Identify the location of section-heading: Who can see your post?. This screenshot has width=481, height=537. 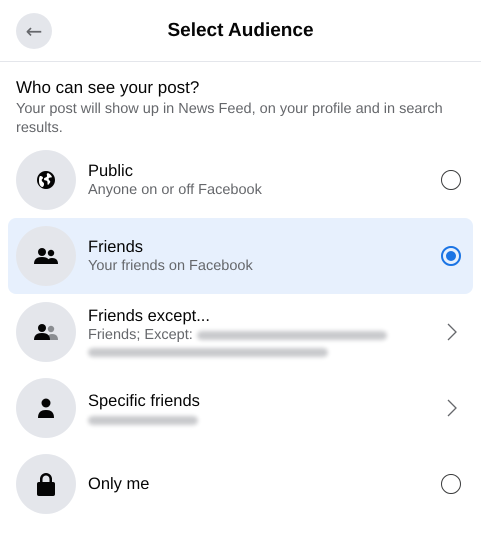
(108, 88).